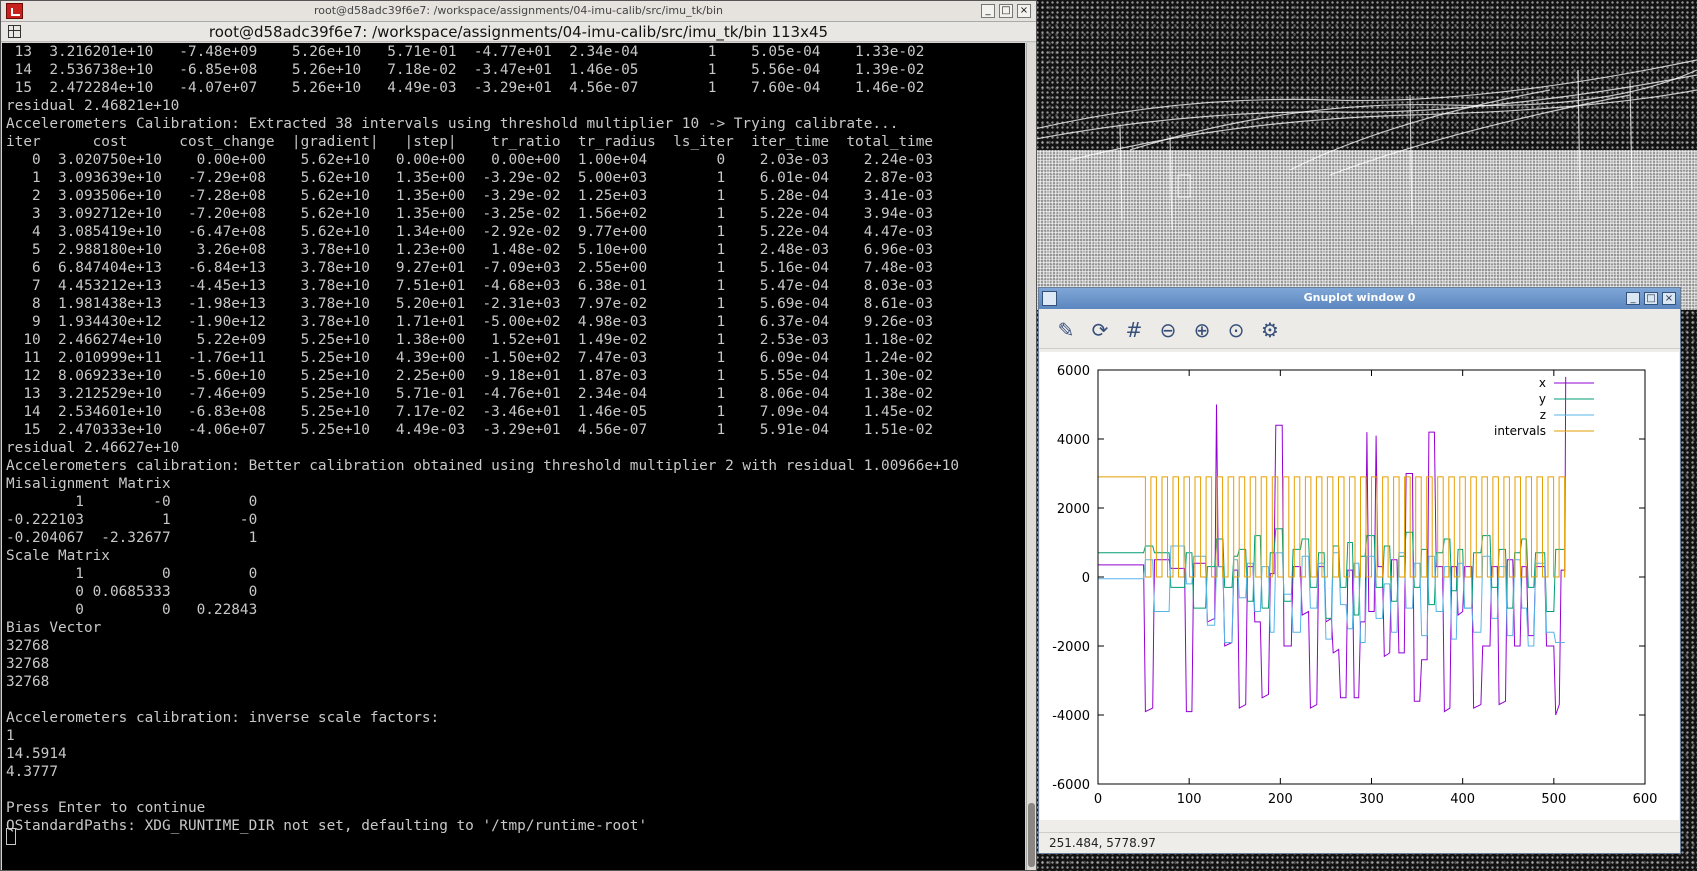 The height and width of the screenshot is (871, 1697). What do you see at coordinates (58, 556) in the screenshot?
I see `terminal-line: Scale Matrix` at bounding box center [58, 556].